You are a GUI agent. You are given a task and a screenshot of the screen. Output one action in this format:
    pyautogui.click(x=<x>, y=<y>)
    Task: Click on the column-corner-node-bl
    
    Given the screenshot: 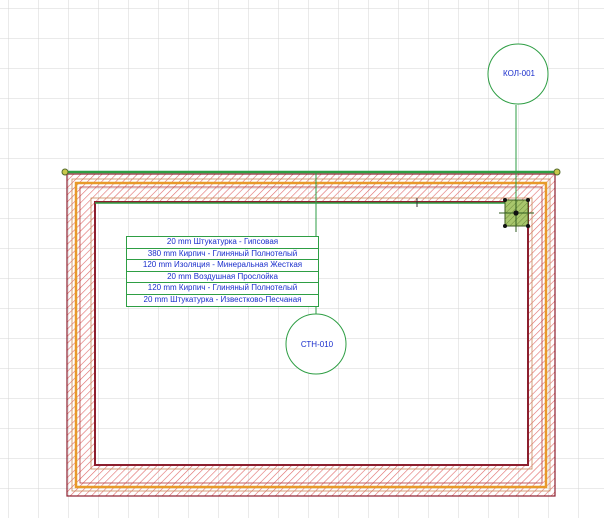 What is the action you would take?
    pyautogui.click(x=505, y=226)
    